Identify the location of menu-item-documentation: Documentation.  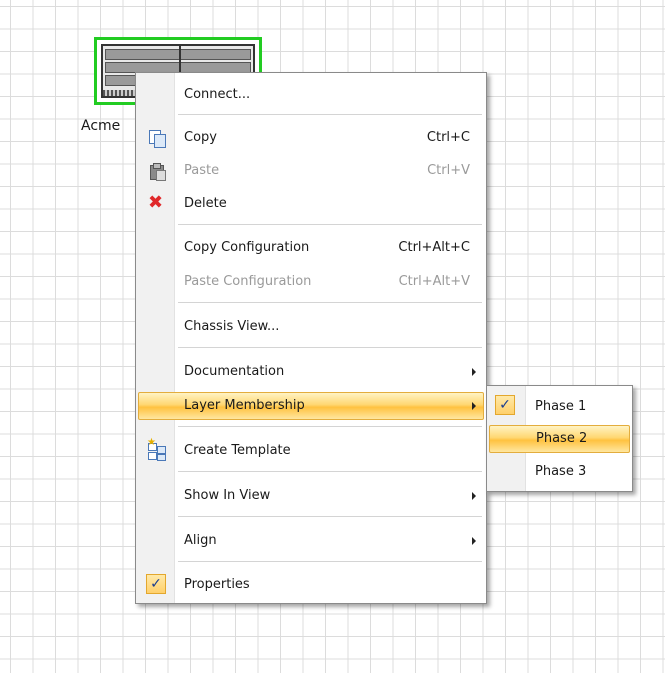
(311, 372).